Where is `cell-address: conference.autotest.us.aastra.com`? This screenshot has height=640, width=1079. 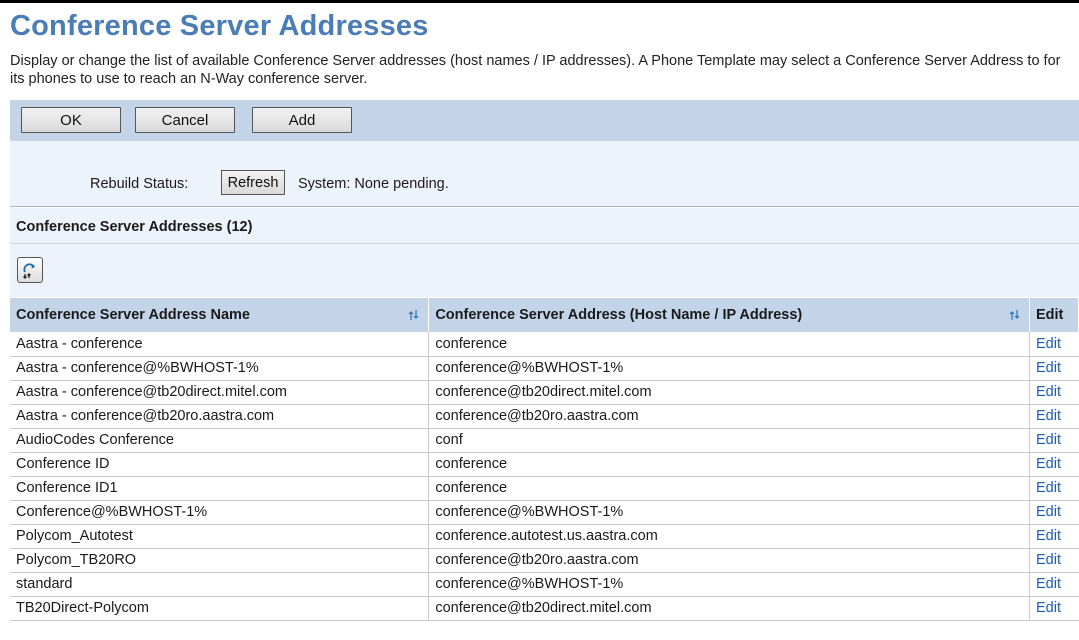
cell-address: conference.autotest.us.aastra.com is located at coordinates (729, 536).